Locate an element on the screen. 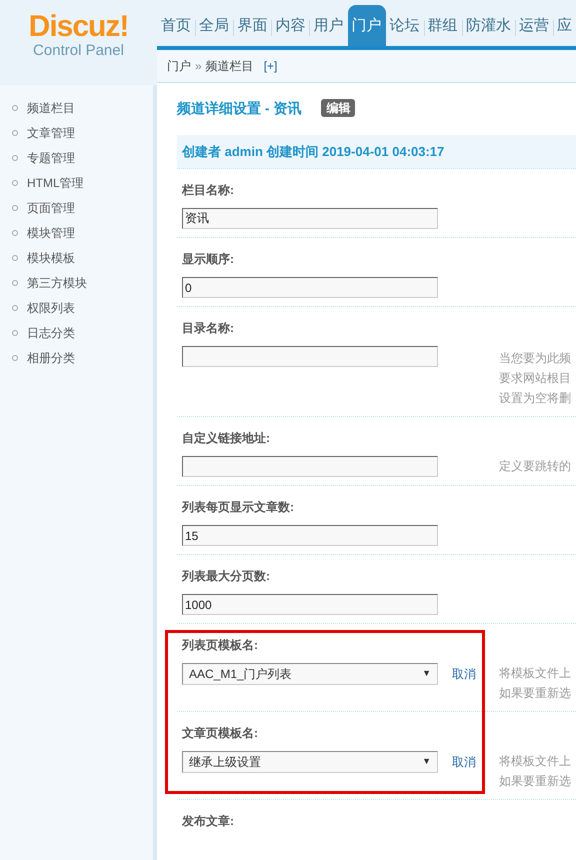 This screenshot has height=860, width=576. hint-text: 当您要为此频 is located at coordinates (535, 358).